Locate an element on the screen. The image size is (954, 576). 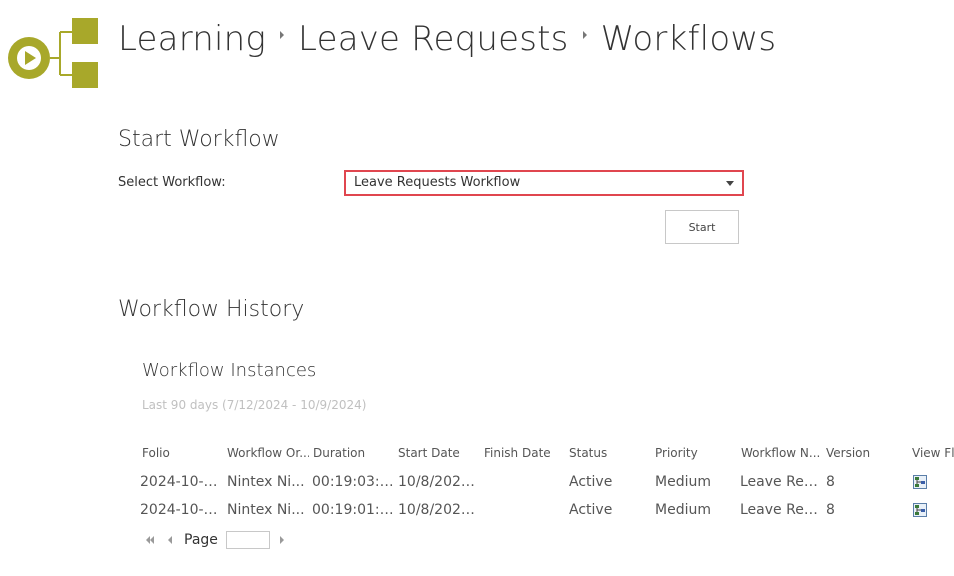
pager: Page is located at coordinates (215, 540).